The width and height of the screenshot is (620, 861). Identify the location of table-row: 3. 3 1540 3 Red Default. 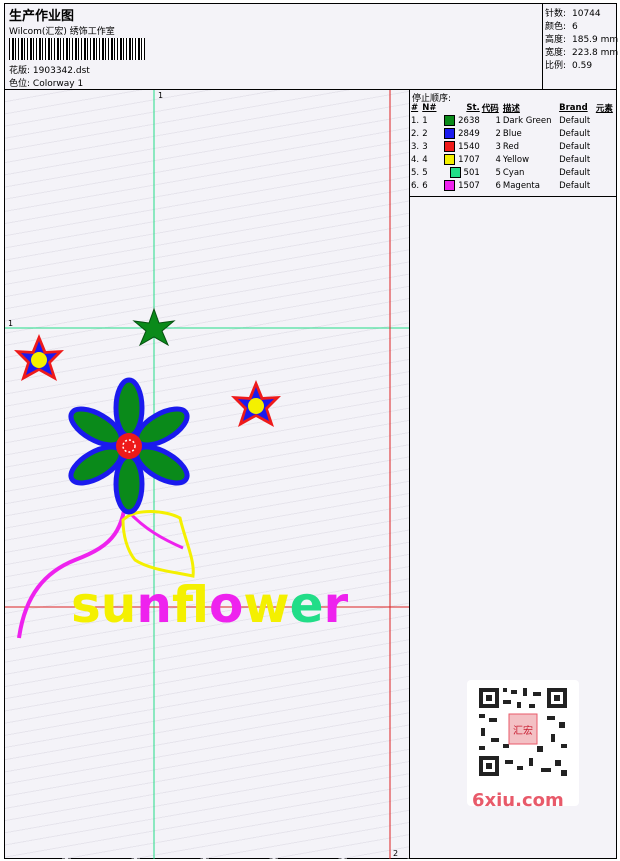
(501, 146).